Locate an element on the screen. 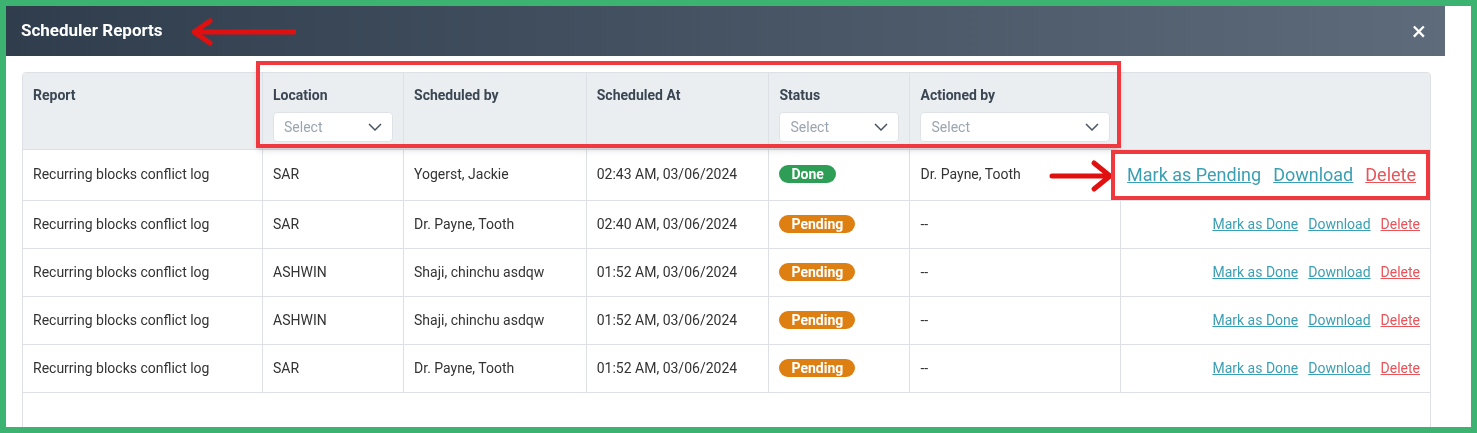 The image size is (1477, 433). column-label: Location is located at coordinates (301, 95).